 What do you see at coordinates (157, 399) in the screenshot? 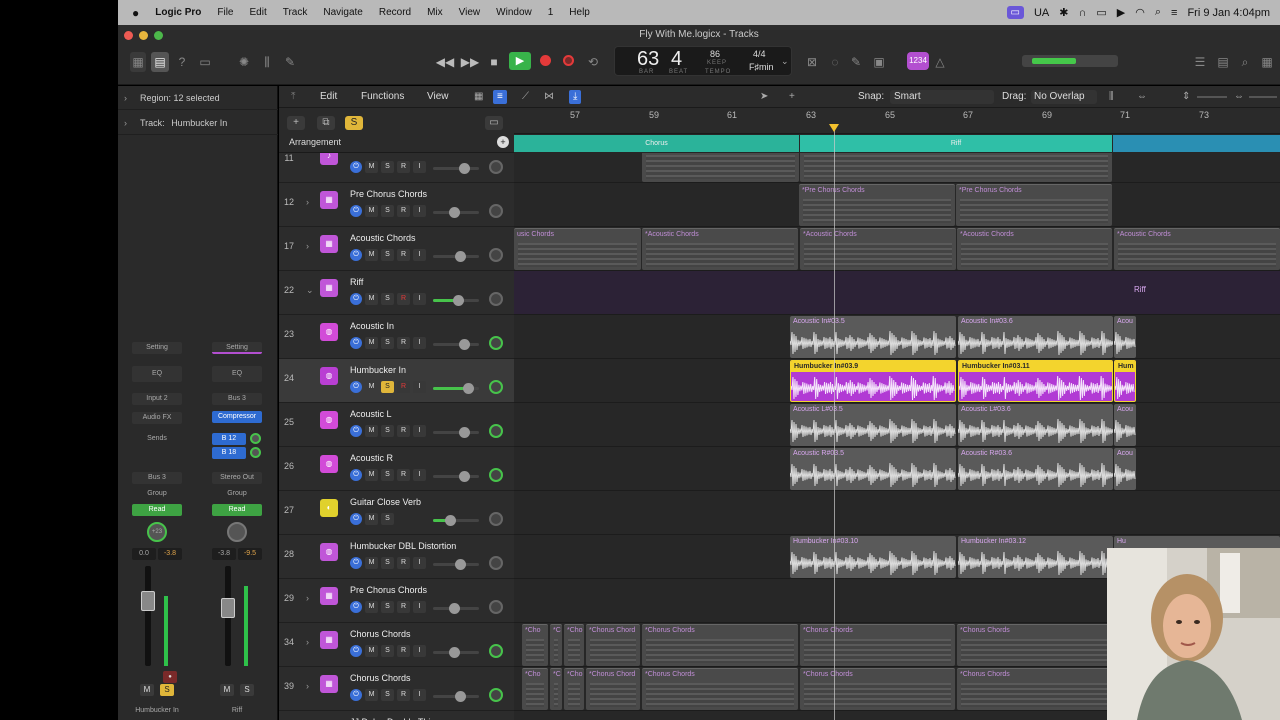
I see `input-slot: Input 2` at bounding box center [157, 399].